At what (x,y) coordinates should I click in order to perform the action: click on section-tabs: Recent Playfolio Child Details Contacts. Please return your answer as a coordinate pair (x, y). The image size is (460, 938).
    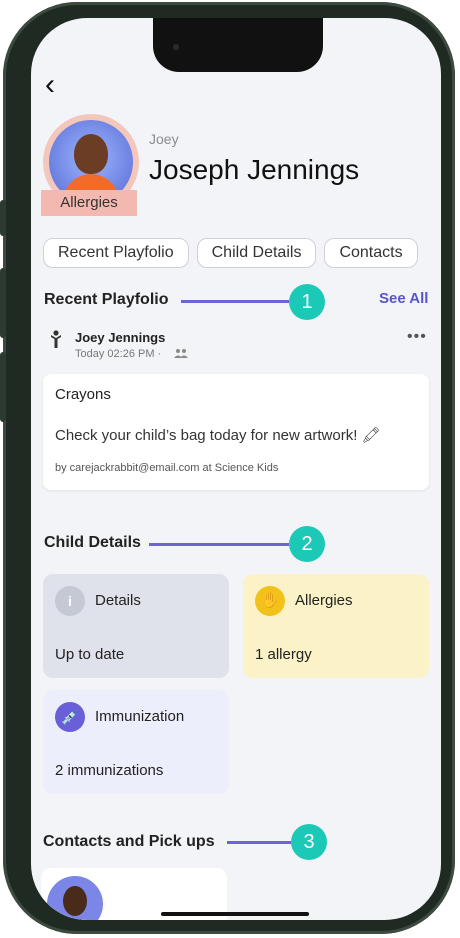
    Looking at the image, I should click on (230, 253).